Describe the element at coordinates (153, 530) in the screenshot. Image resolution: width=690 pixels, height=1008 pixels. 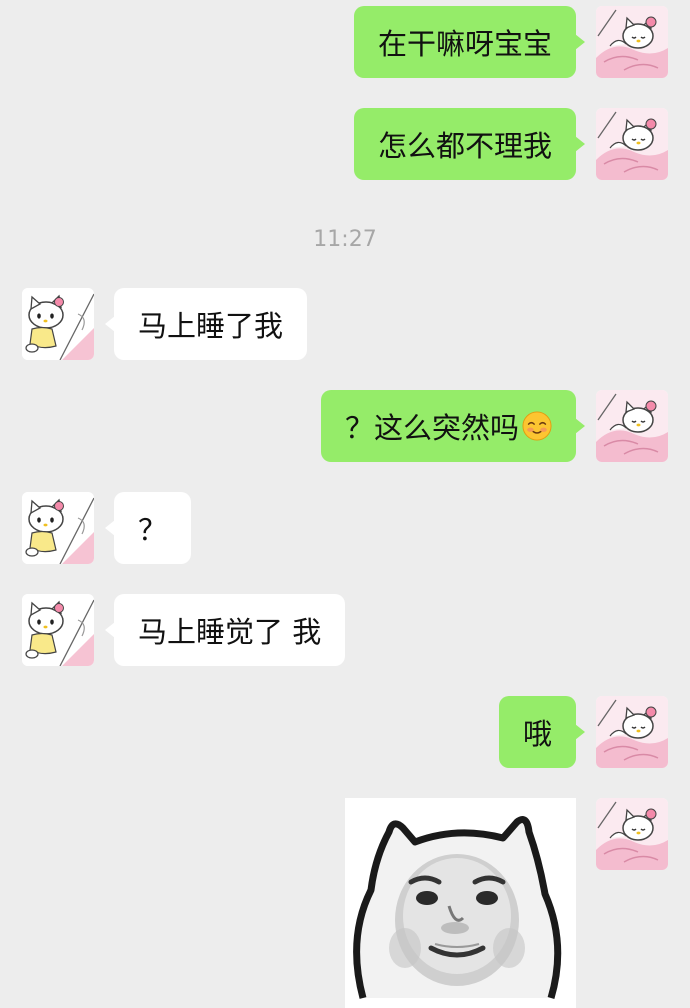
I see `message-text: ？` at that location.